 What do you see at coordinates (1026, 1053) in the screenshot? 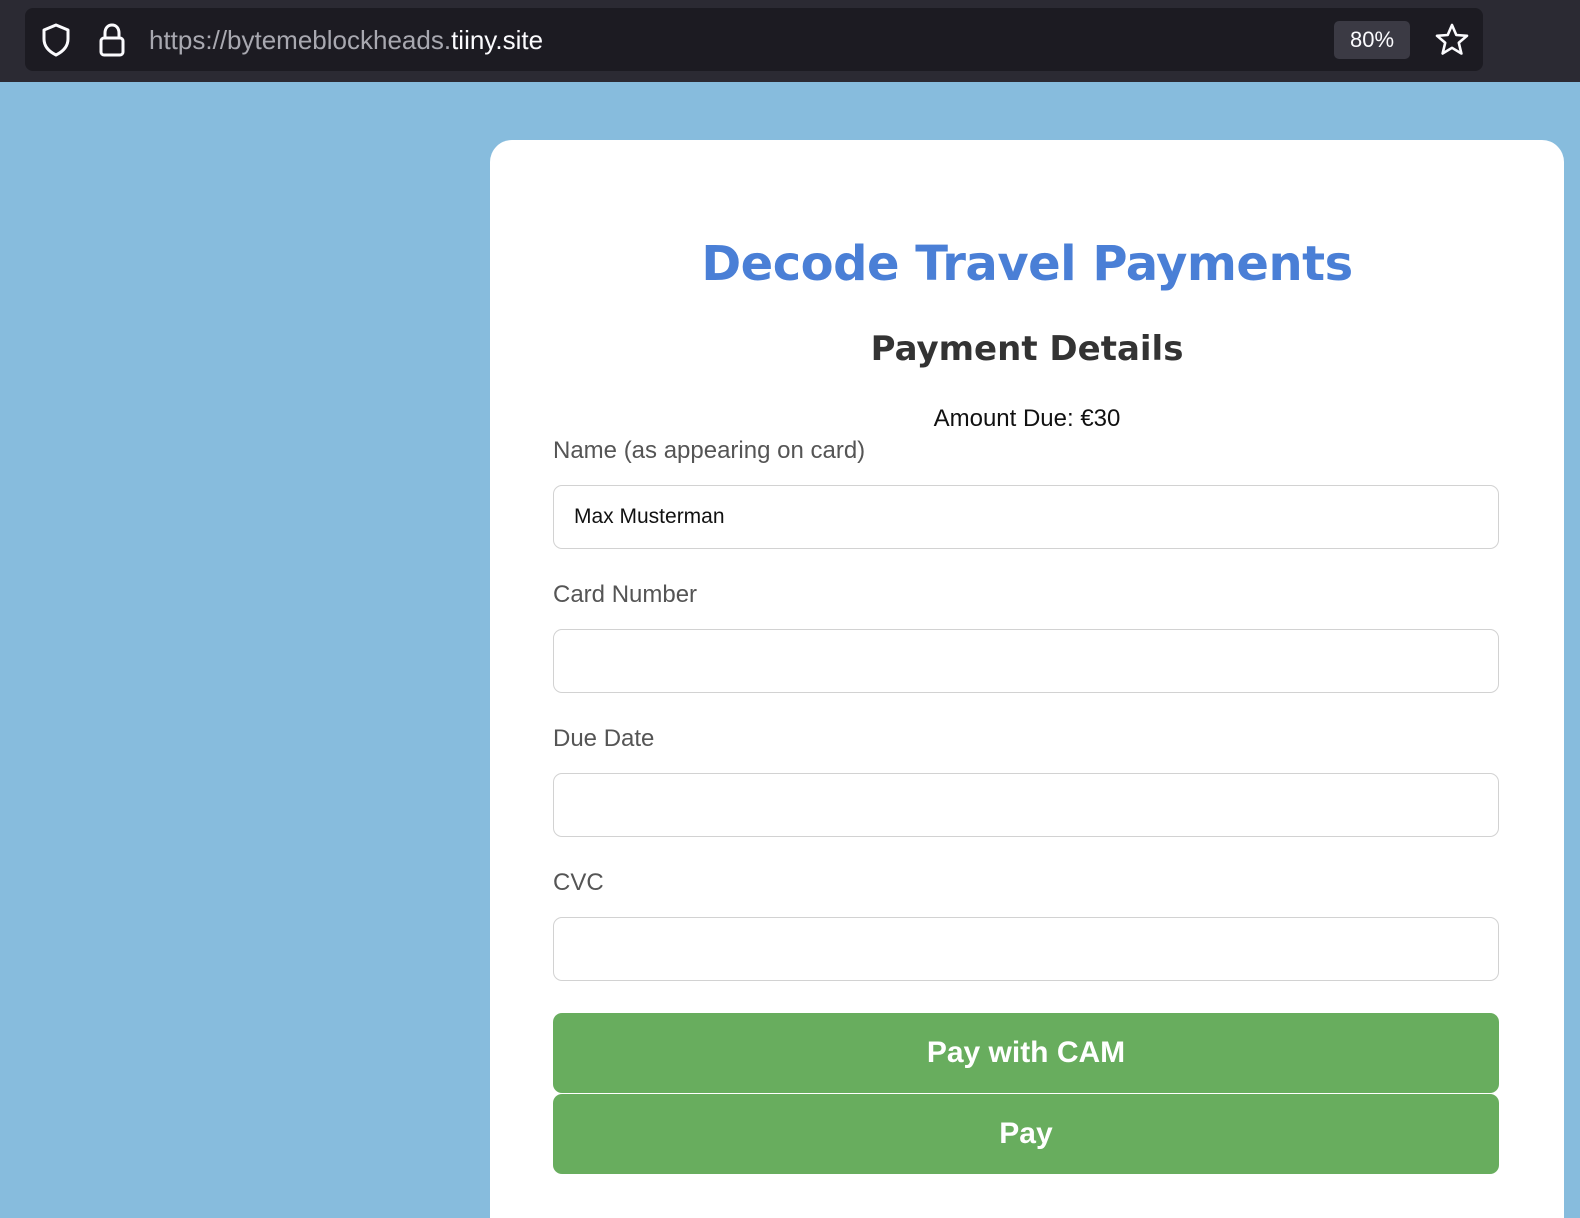
I see `pay-with-cam-button: Pay with CAM` at bounding box center [1026, 1053].